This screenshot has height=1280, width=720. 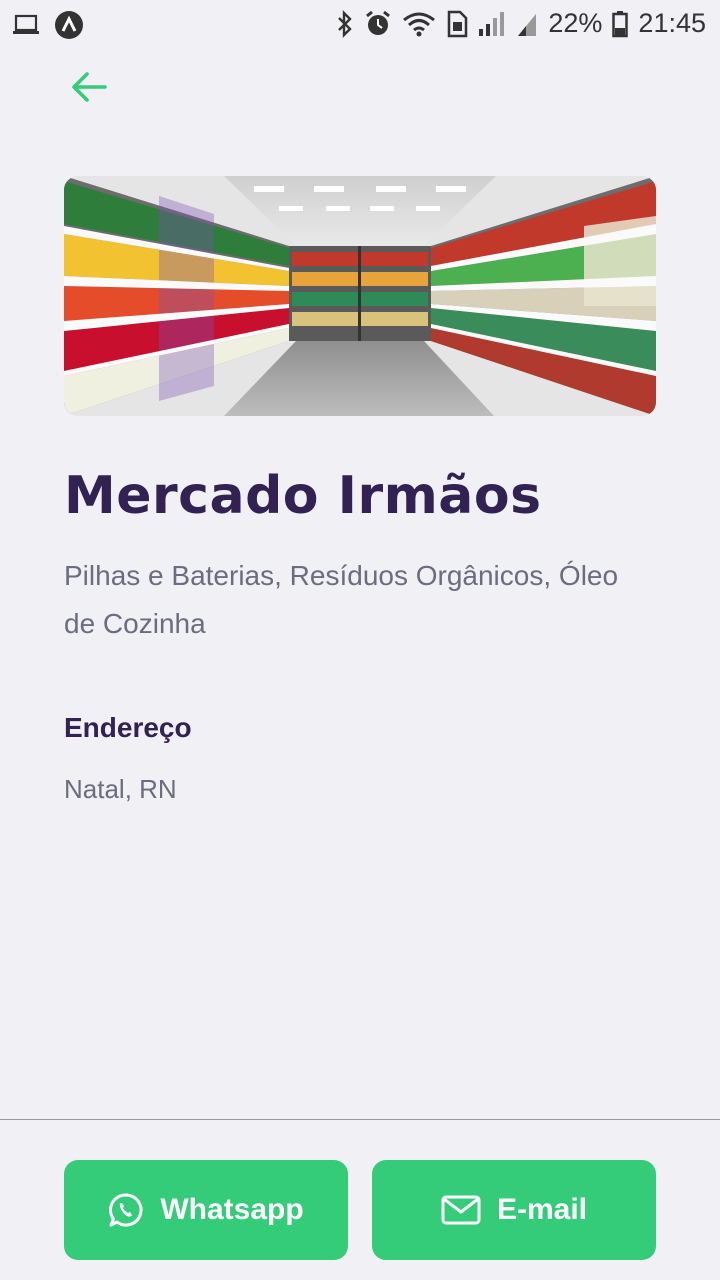 What do you see at coordinates (527, 24) in the screenshot?
I see `signal-2-icon` at bounding box center [527, 24].